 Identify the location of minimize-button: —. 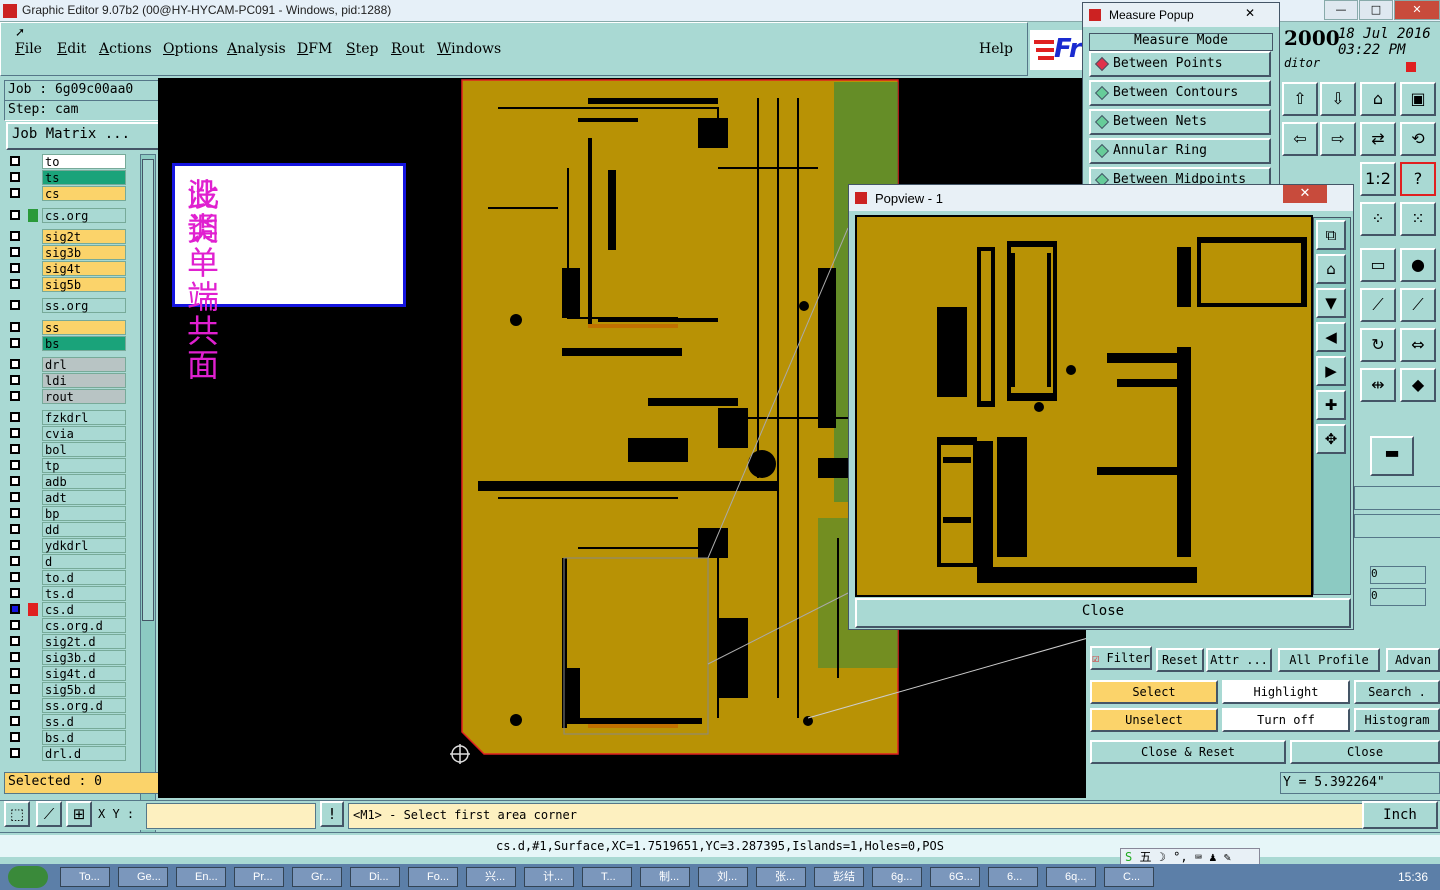
(1341, 10).